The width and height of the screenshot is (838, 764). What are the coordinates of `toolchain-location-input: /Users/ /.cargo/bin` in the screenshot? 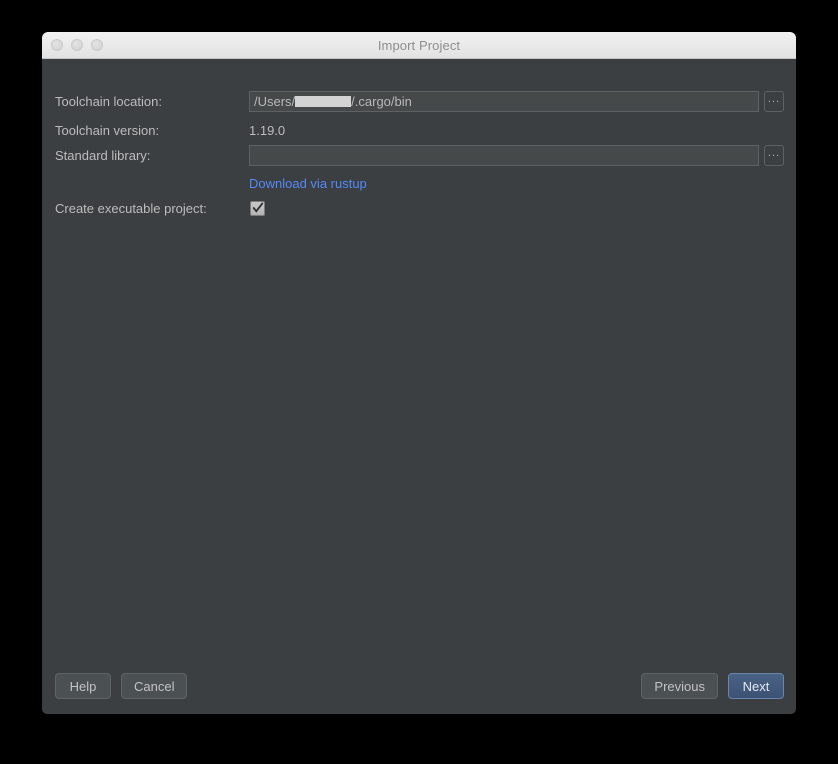 It's located at (504, 101).